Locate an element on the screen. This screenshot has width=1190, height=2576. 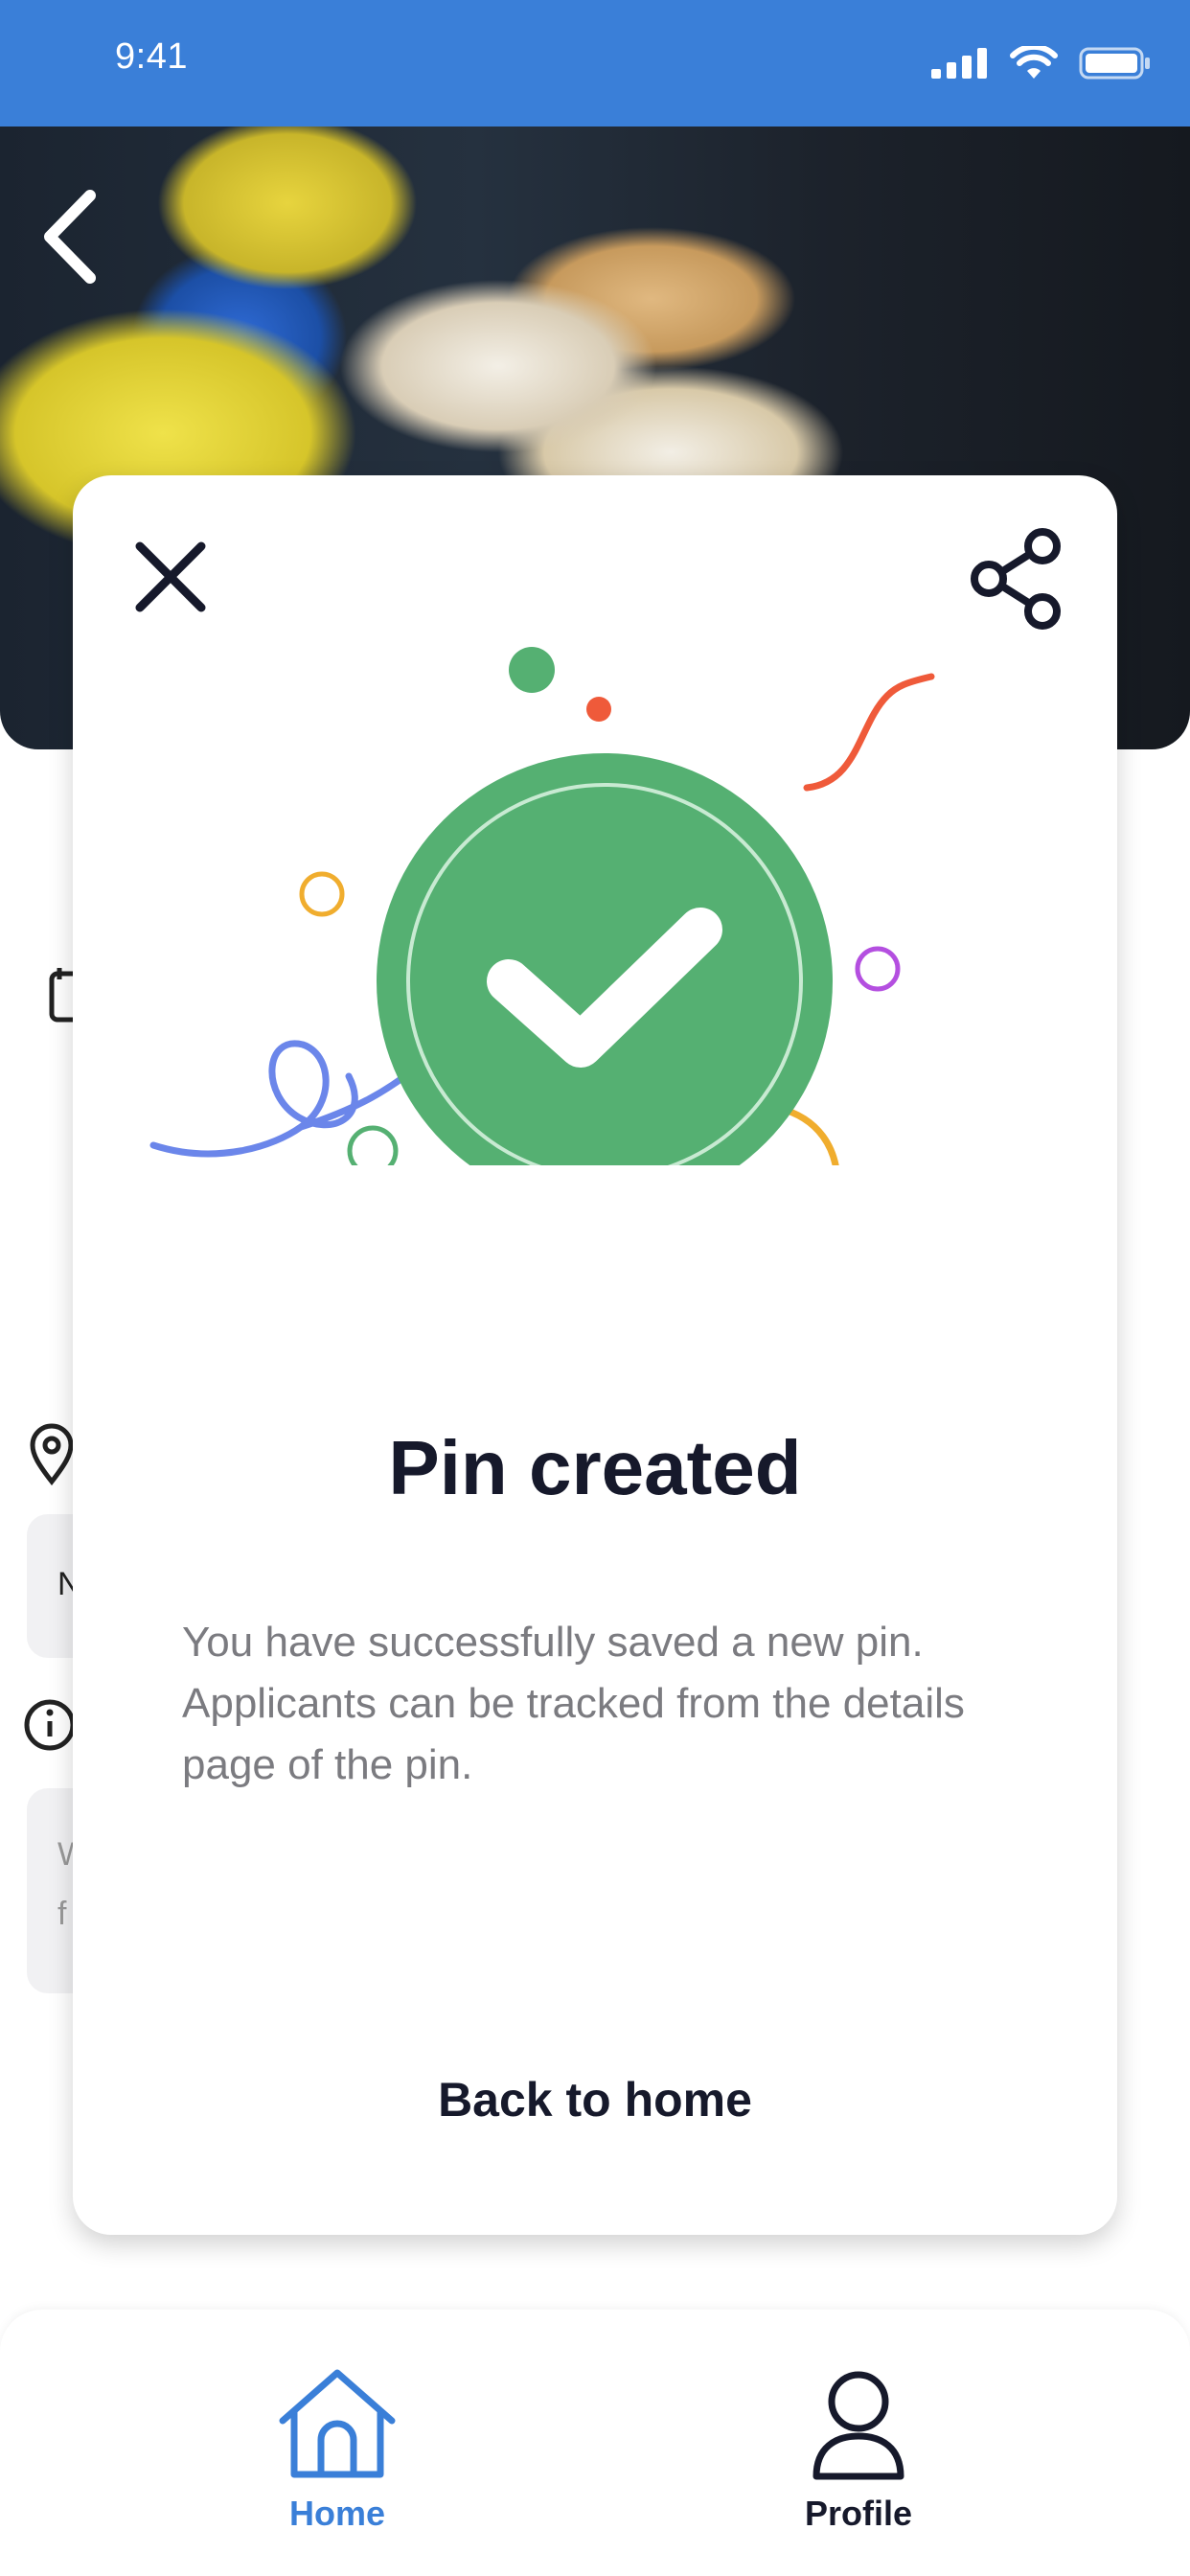
confetti-squiggle is located at coordinates (869, 732).